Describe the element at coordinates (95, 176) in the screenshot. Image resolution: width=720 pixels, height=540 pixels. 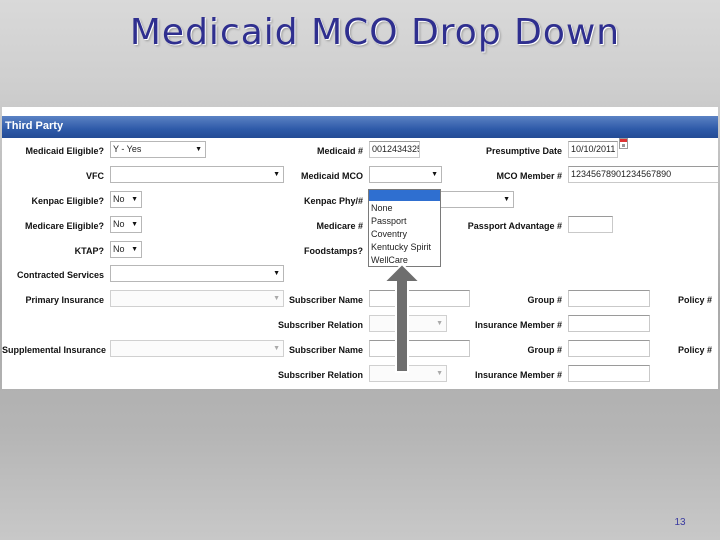
I see `vfc-label: VFC` at that location.